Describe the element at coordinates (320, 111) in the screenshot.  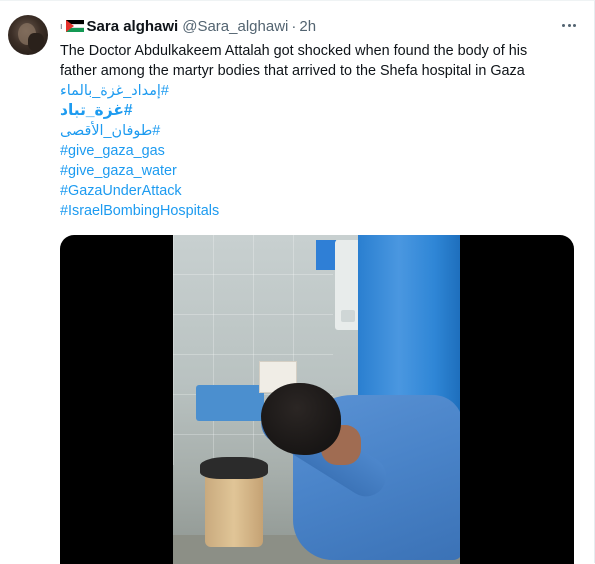
I see `hashtag-link: #غزة_تباد` at that location.